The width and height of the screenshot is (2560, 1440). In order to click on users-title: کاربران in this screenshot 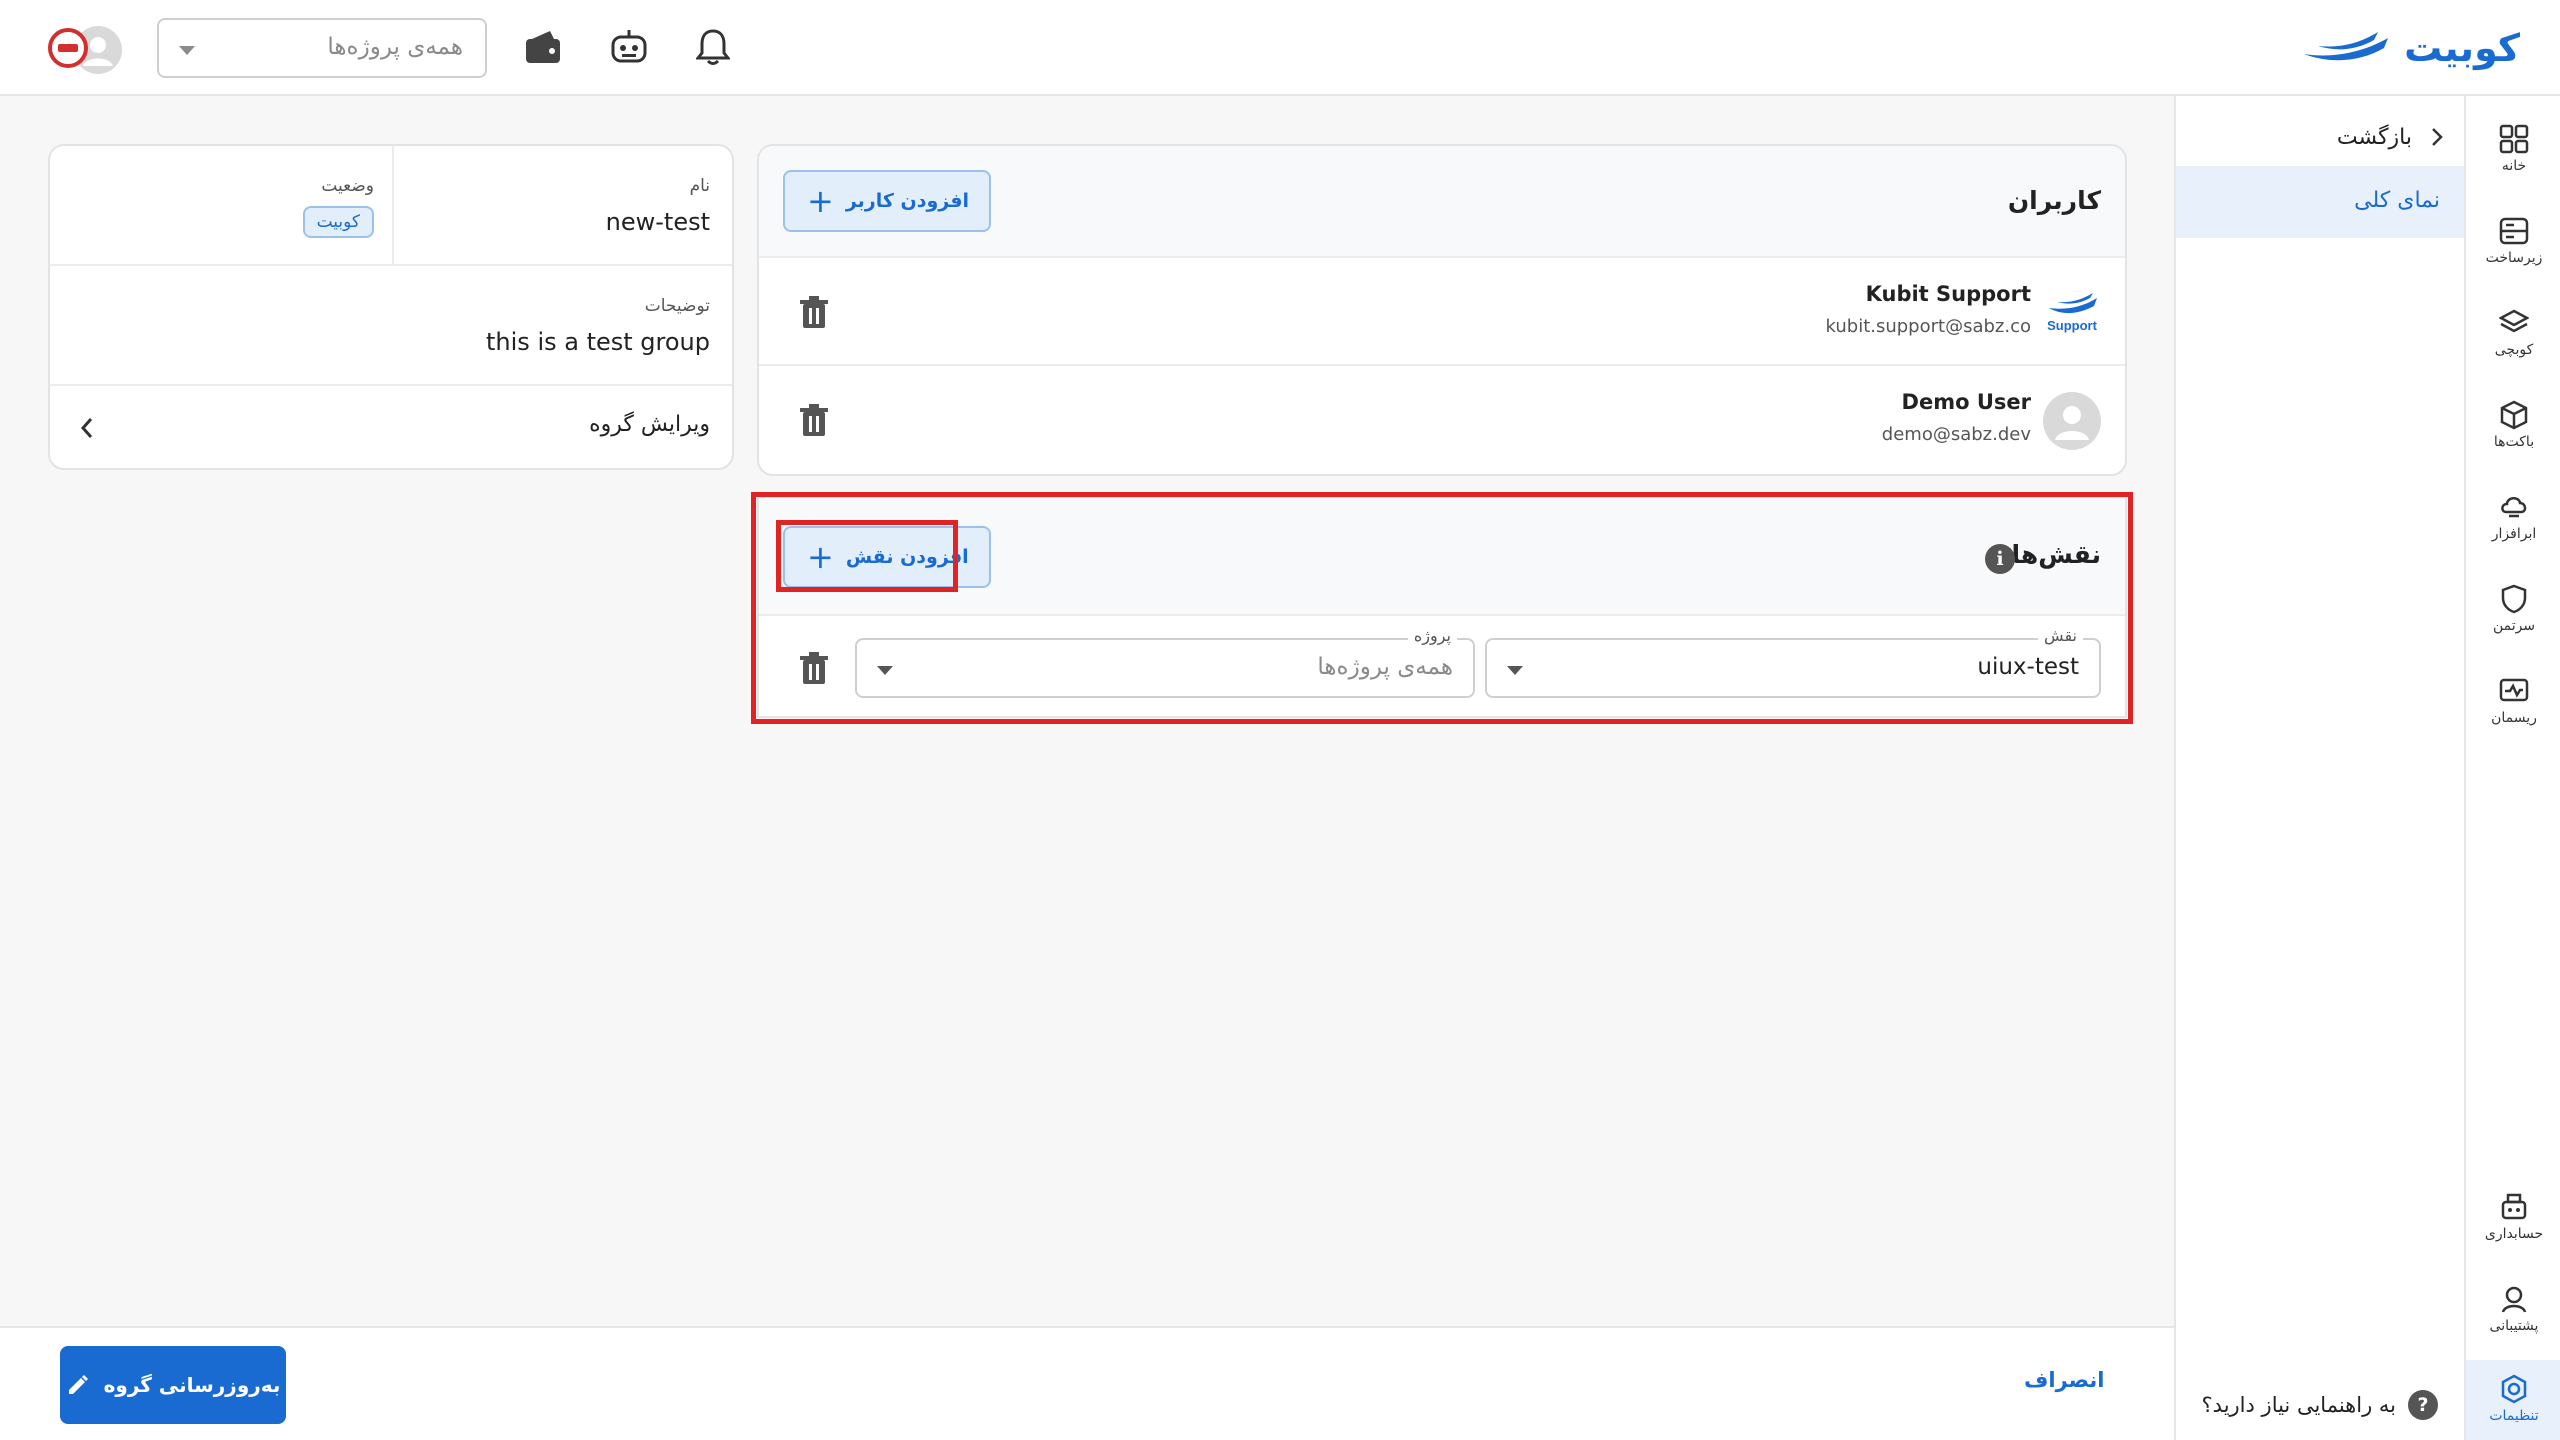, I will do `click(2054, 200)`.